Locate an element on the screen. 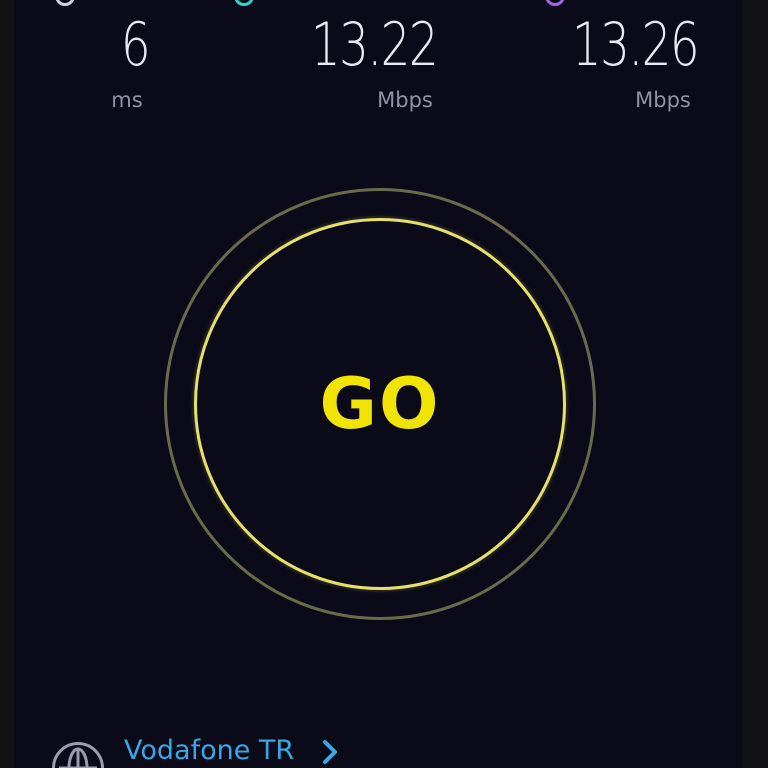 This screenshot has height=768, width=768. upload-icon is located at coordinates (555, 3).